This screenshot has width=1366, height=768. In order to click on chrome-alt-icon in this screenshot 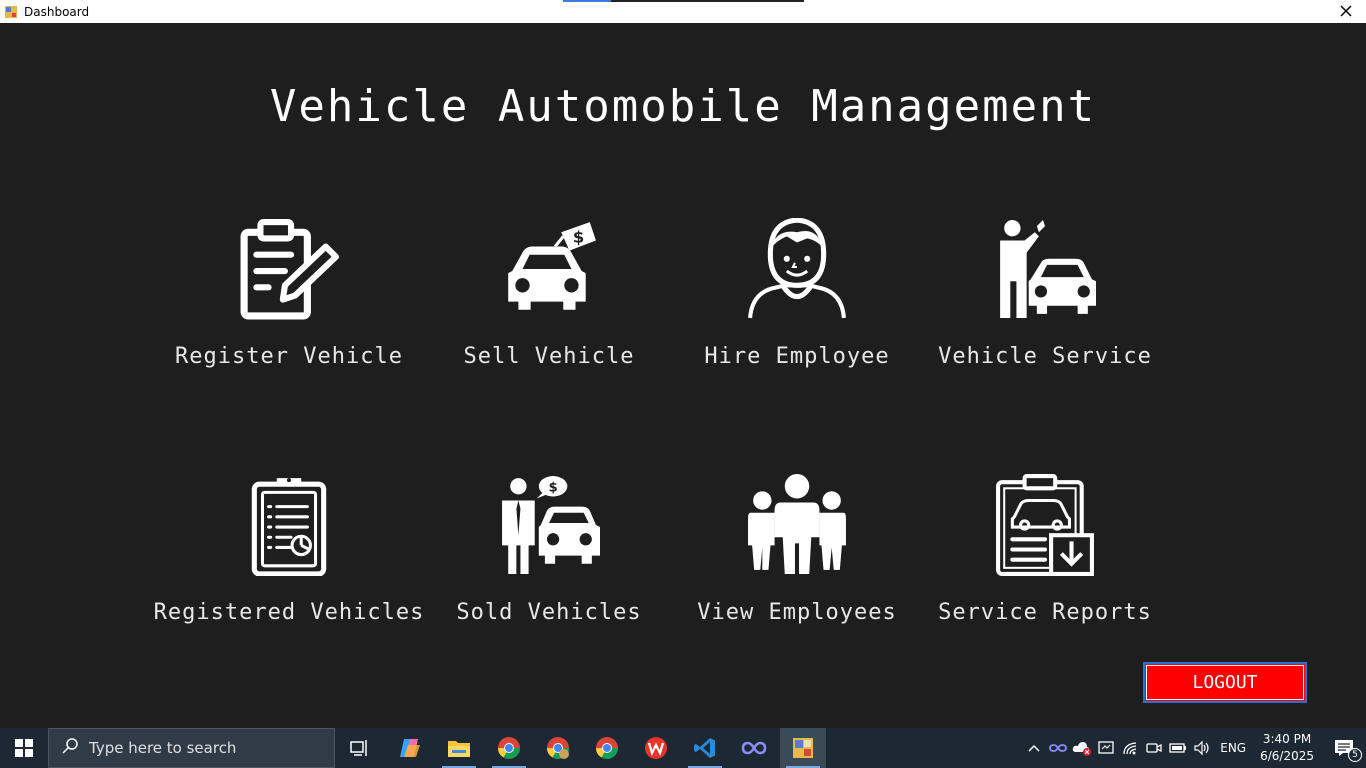, I will do `click(607, 748)`.